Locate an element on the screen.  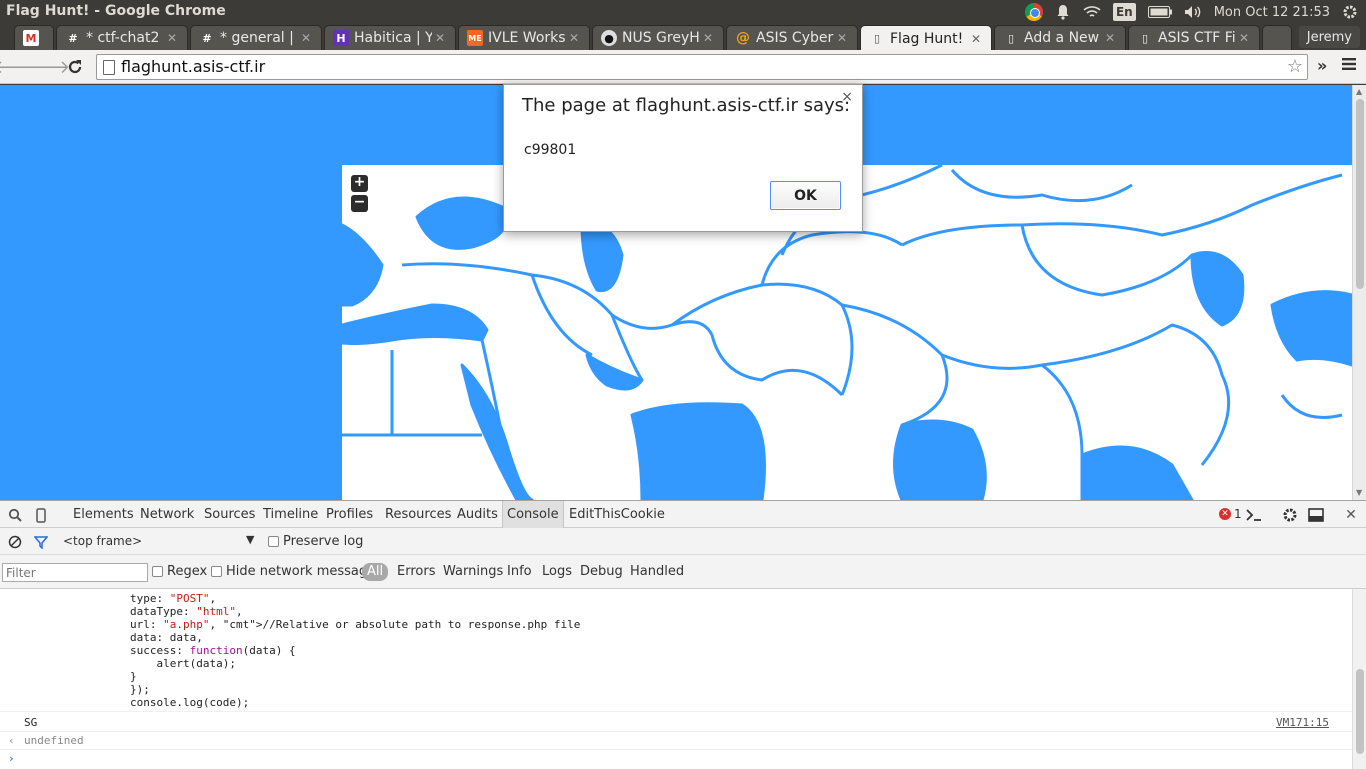
battery-icon is located at coordinates (1159, 12).